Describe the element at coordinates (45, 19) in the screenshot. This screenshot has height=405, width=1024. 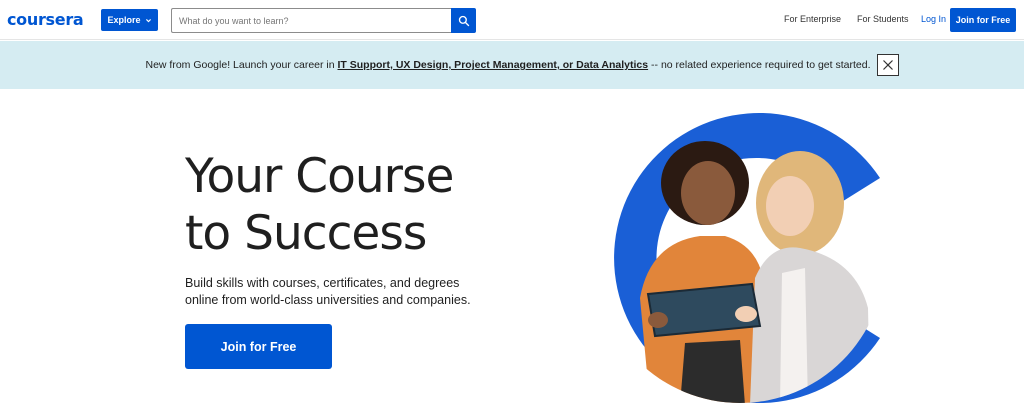
I see `coursera-logo: coursera` at that location.